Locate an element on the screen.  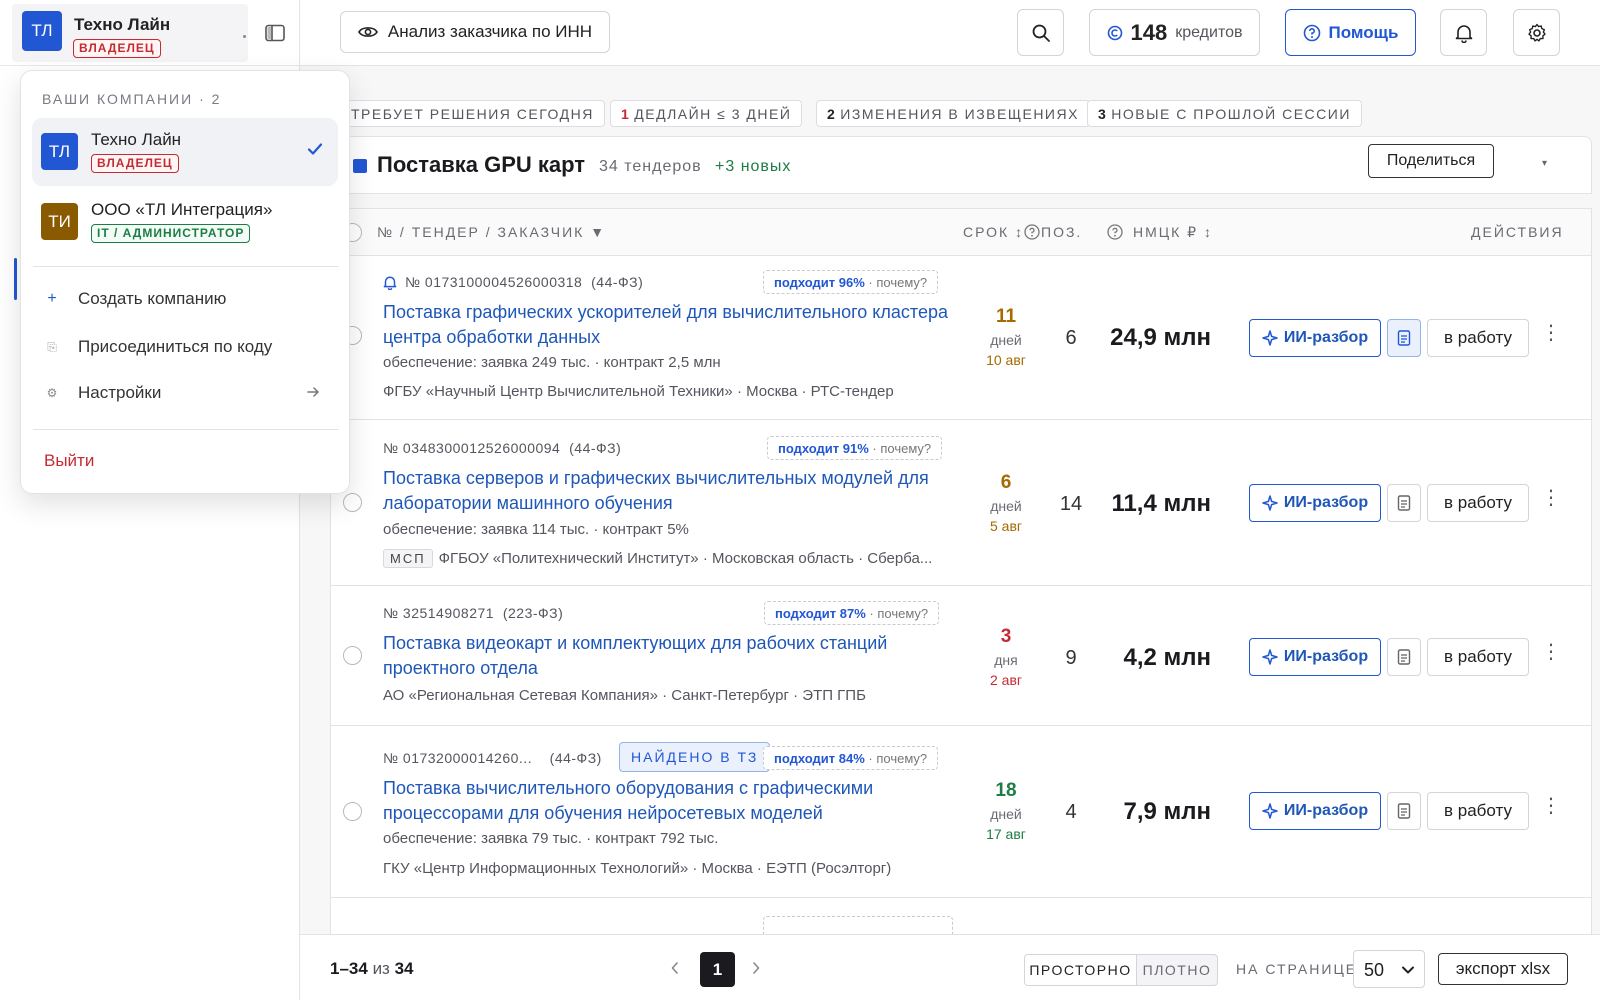
results-range: 1–34 из 34 is located at coordinates (372, 968).